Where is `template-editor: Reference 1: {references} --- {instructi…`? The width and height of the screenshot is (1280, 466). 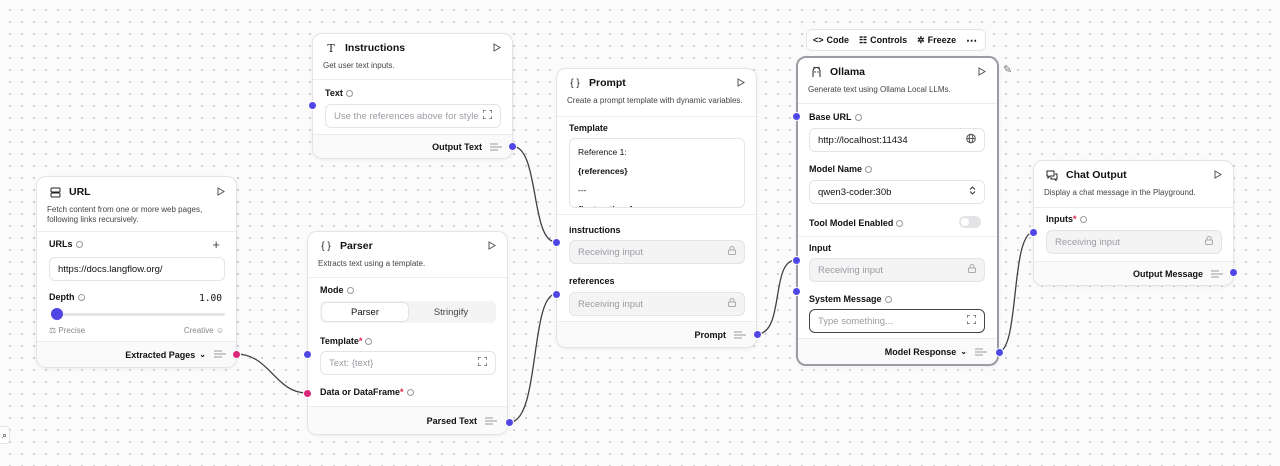 template-editor: Reference 1: {references} --- {instructi… is located at coordinates (657, 173).